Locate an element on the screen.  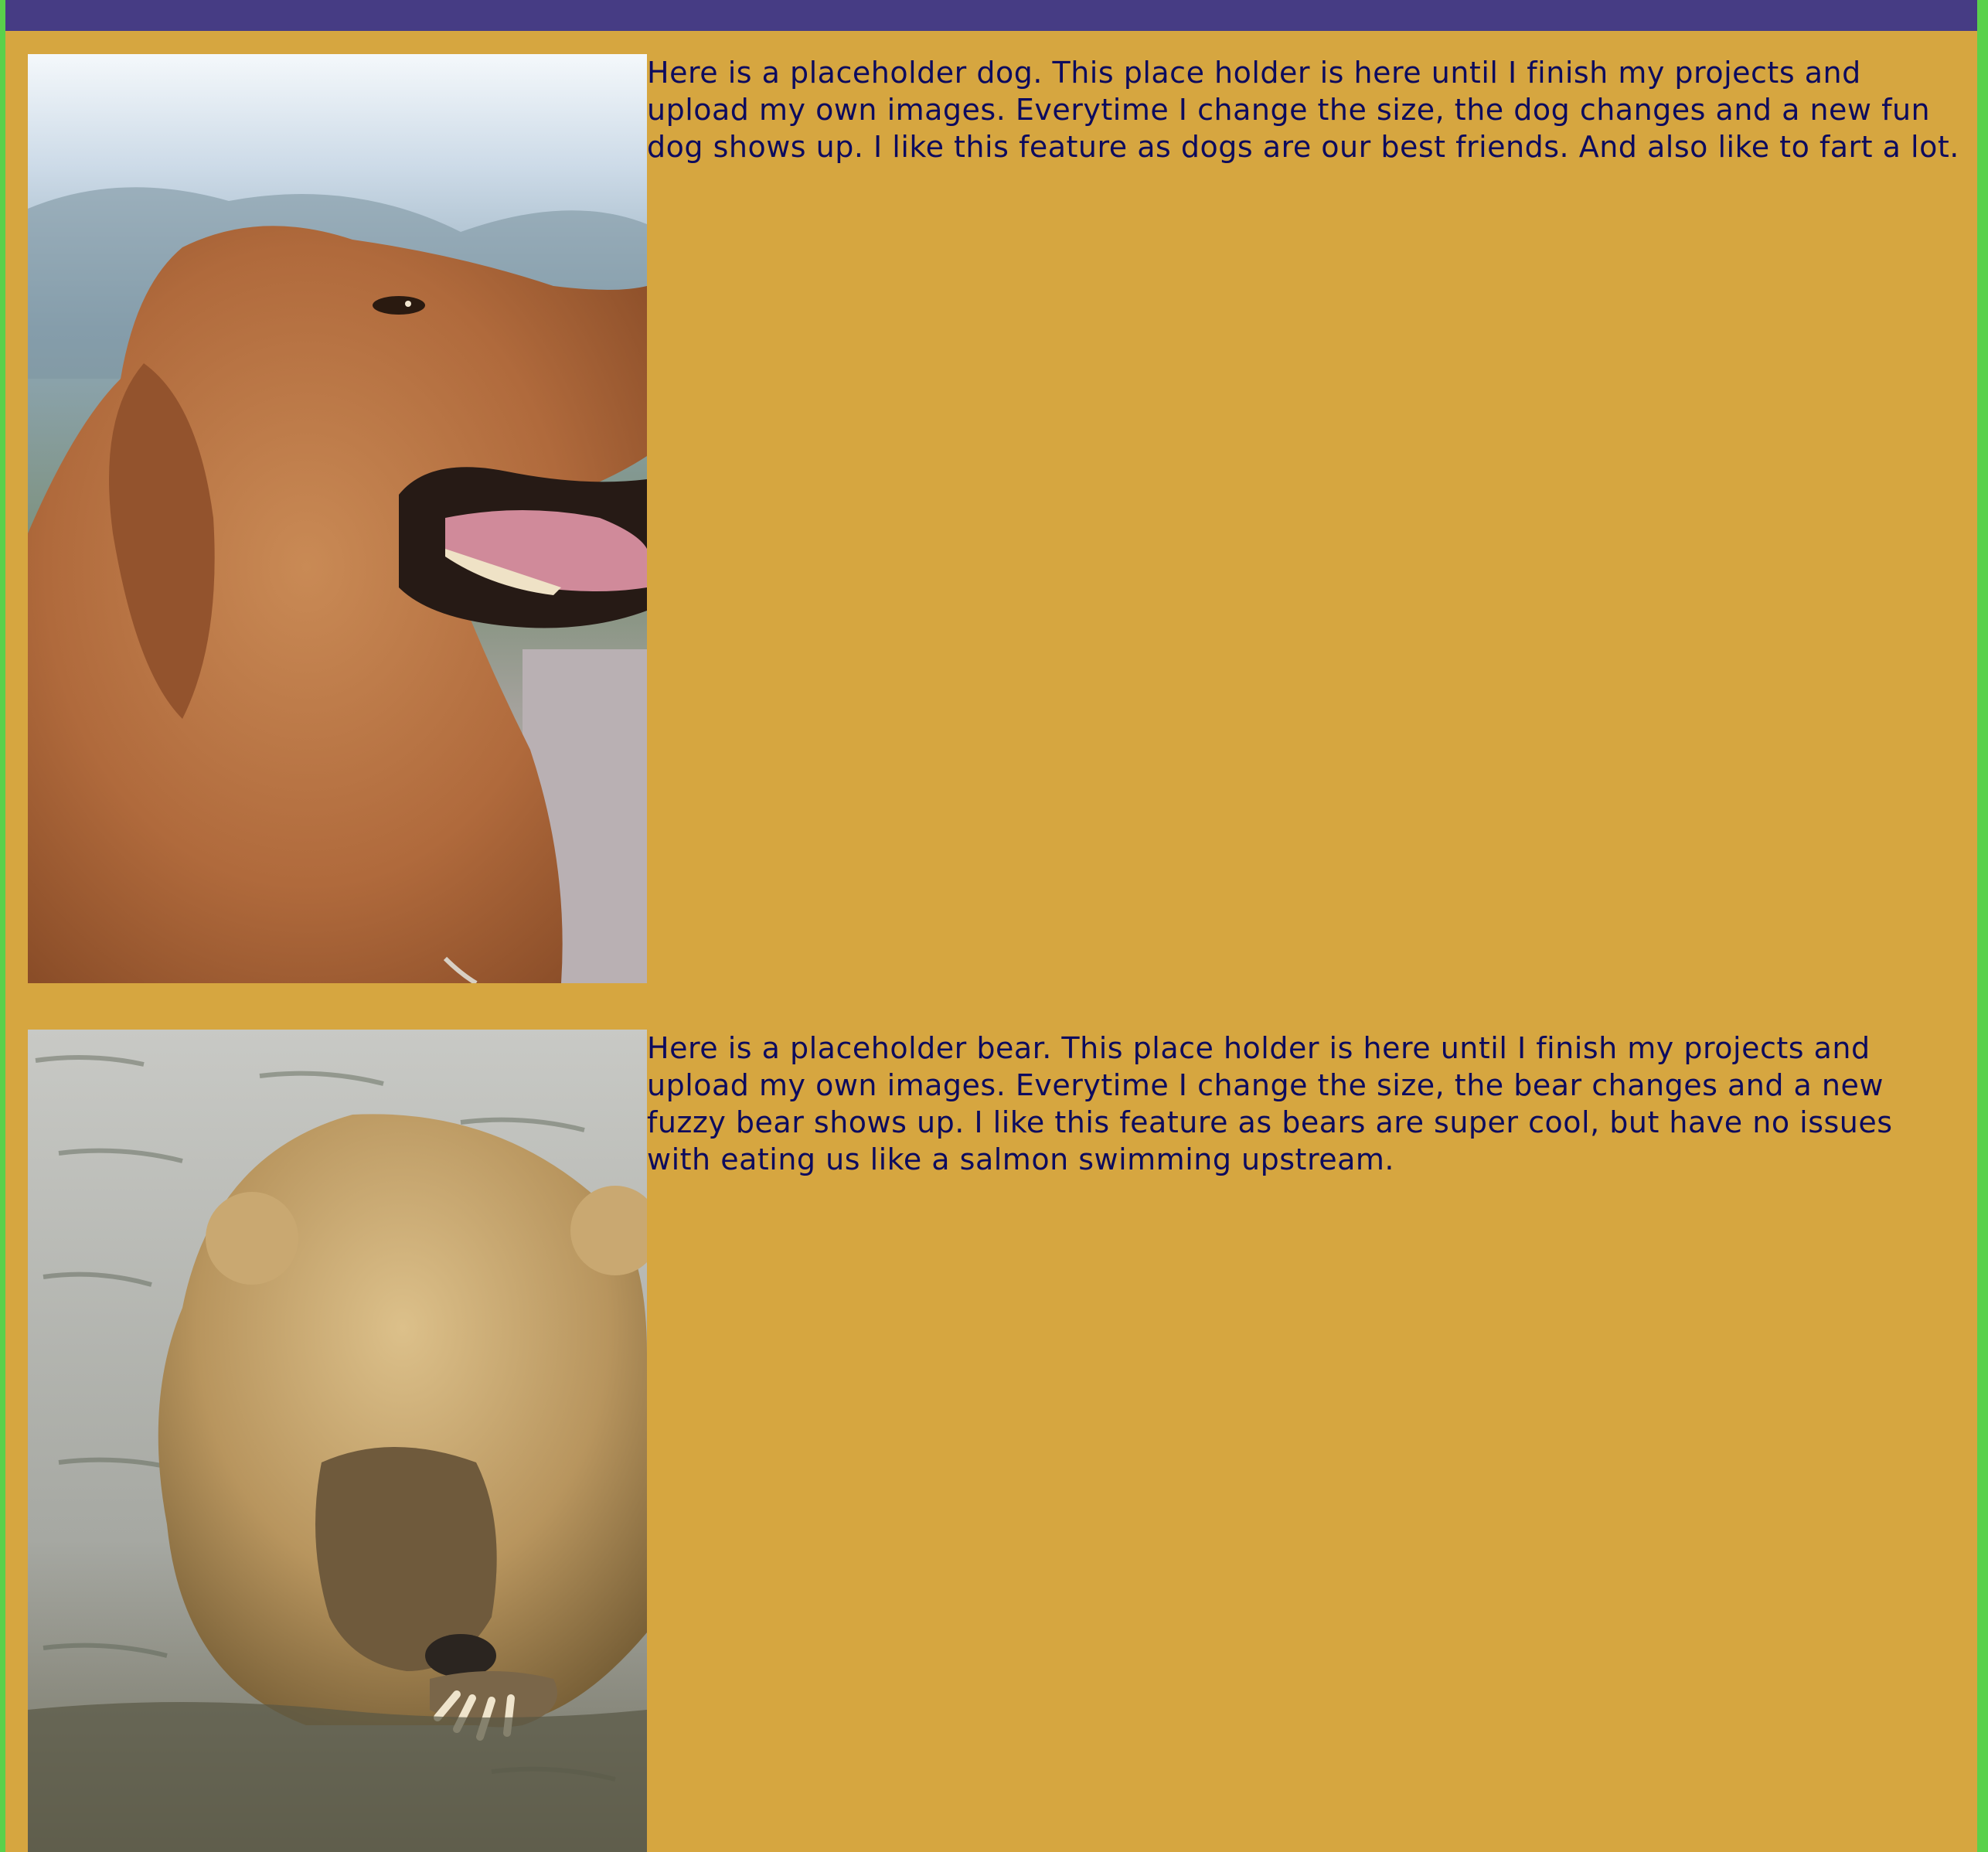
bear-photo is located at coordinates (337, 1441).